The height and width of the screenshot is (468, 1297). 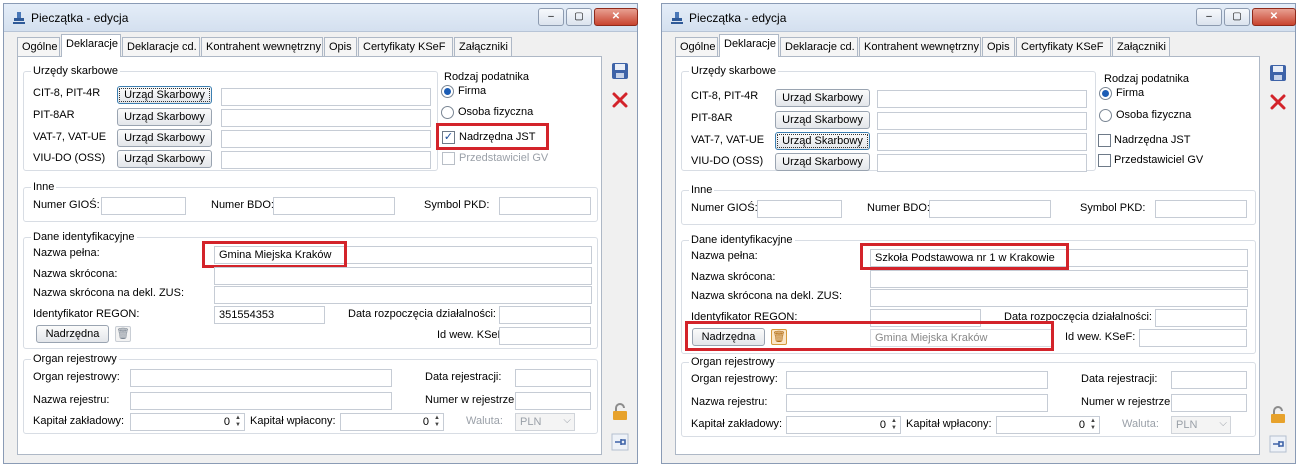 I want to click on vat7-label: VAT-7, VAT-UE, so click(x=70, y=137).